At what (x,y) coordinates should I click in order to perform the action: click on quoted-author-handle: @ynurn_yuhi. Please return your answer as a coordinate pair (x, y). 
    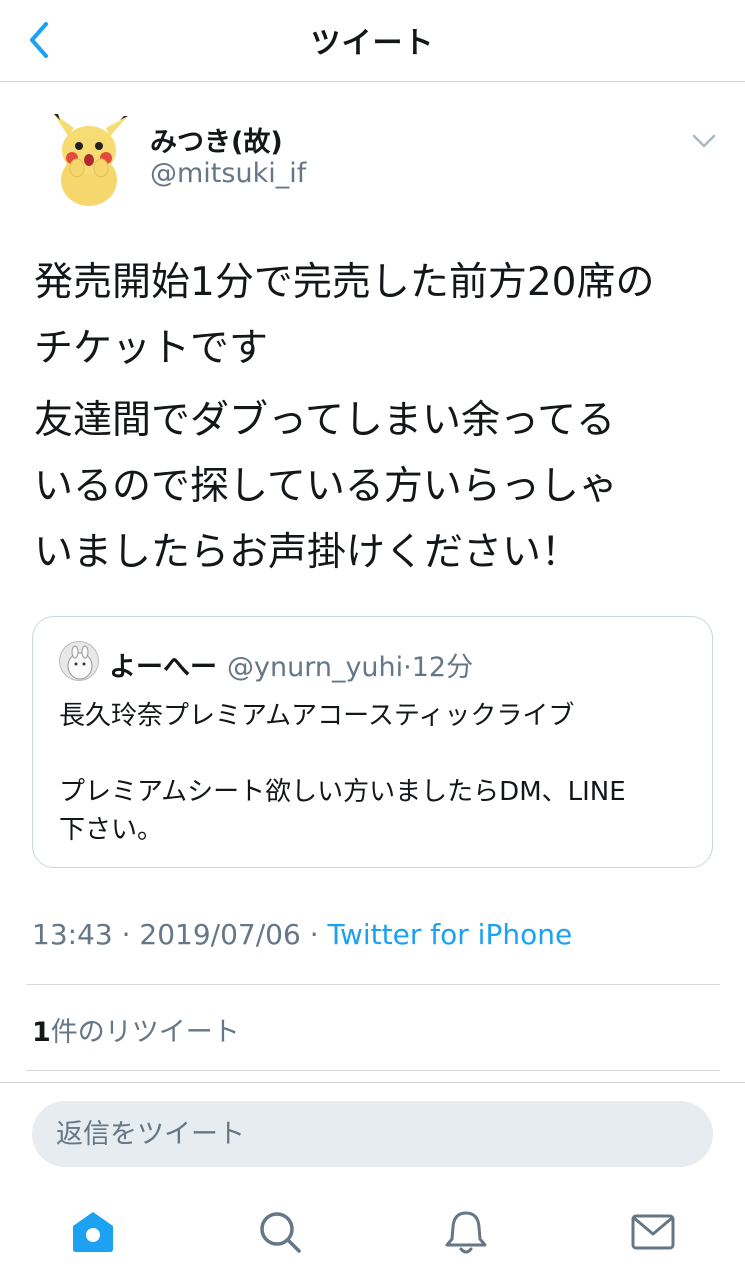
    Looking at the image, I should click on (315, 667).